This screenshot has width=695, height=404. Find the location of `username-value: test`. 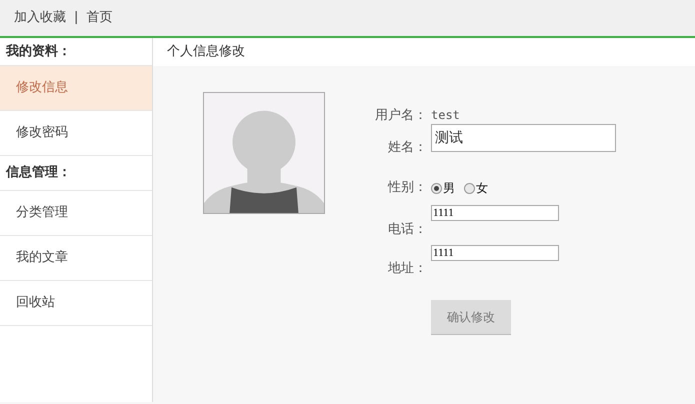

username-value: test is located at coordinates (445, 115).